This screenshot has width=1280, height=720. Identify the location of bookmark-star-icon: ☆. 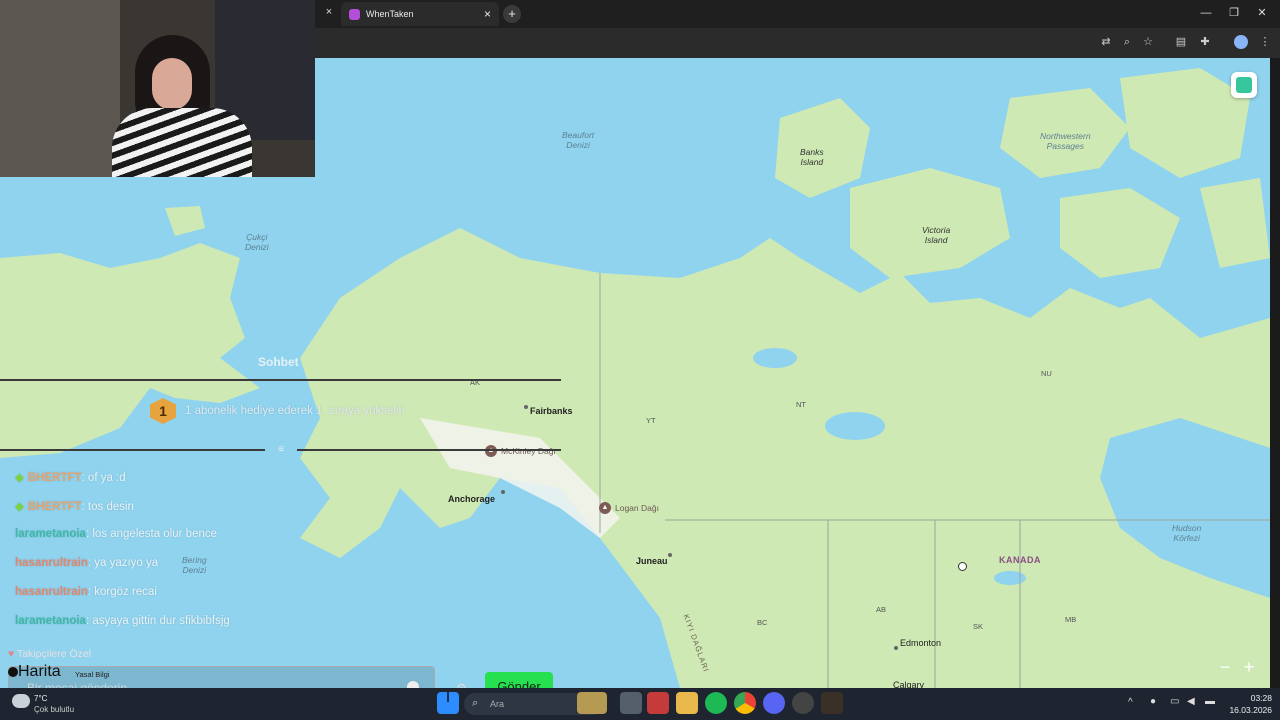
(1148, 42).